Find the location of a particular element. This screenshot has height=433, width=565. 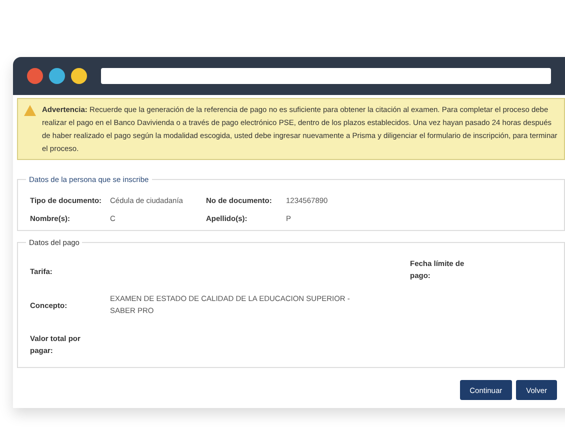

warning-icon is located at coordinates (30, 110).